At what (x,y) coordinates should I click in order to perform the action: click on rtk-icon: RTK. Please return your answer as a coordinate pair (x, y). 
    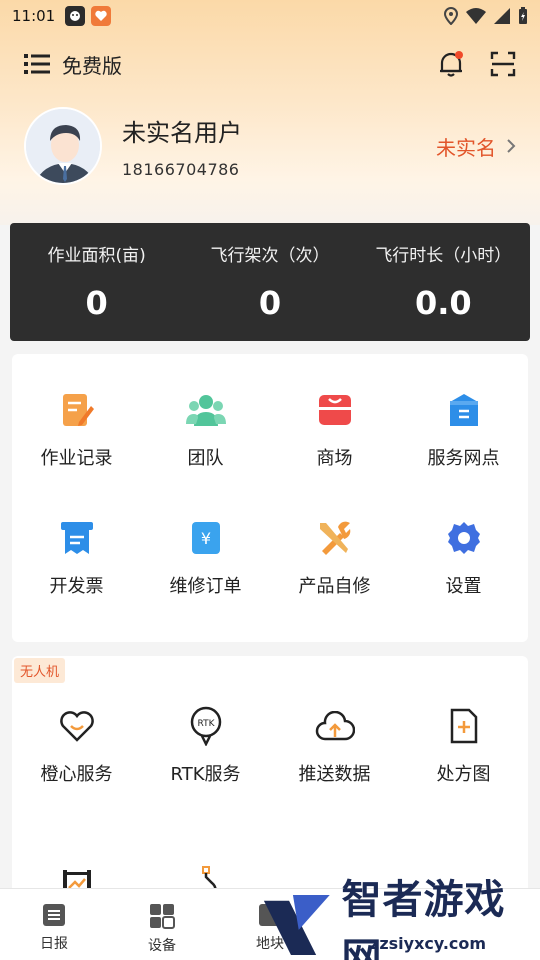
    Looking at the image, I should click on (206, 726).